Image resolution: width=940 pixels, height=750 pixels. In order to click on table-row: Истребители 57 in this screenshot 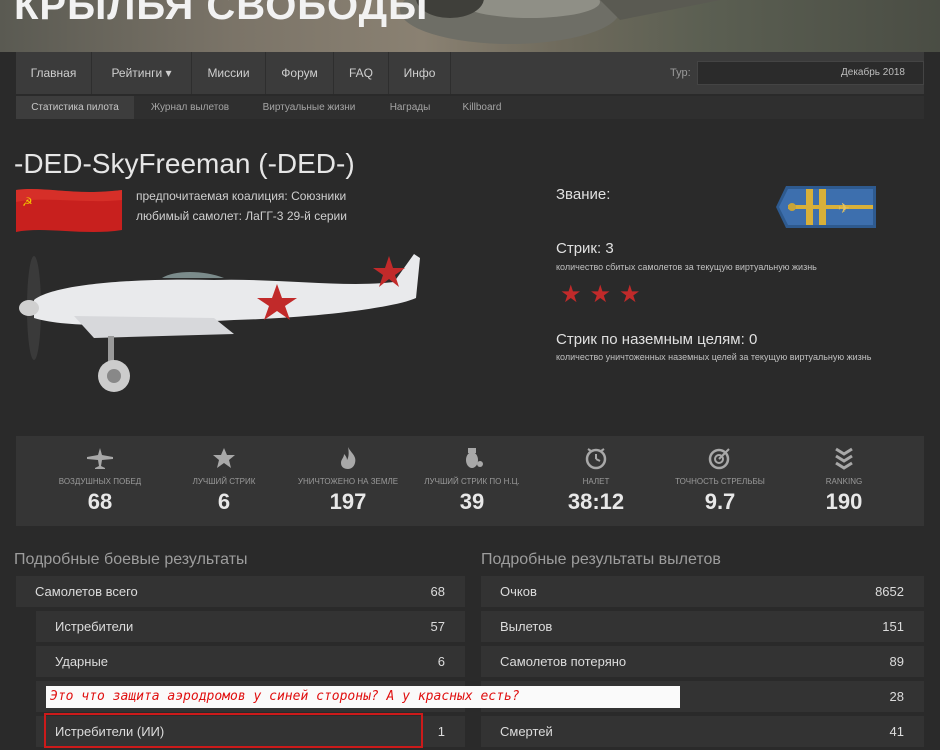, I will do `click(250, 626)`.